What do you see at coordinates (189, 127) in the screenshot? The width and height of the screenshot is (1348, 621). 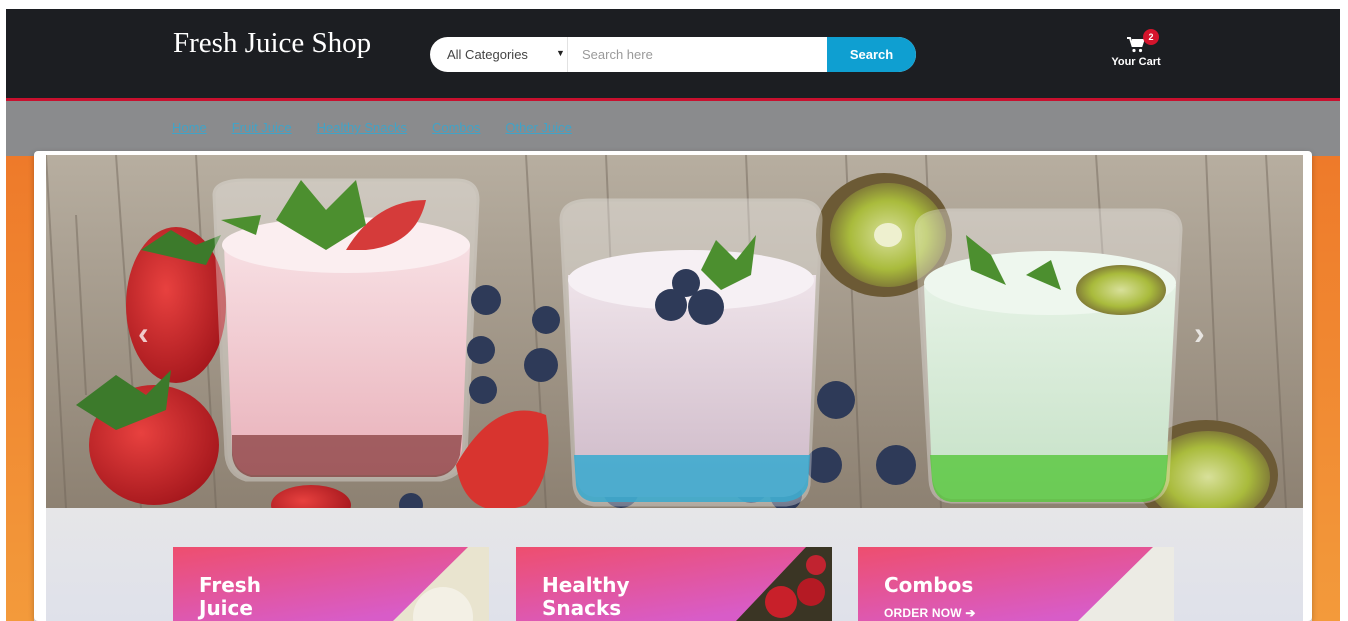 I see `nav-link-home: Home` at bounding box center [189, 127].